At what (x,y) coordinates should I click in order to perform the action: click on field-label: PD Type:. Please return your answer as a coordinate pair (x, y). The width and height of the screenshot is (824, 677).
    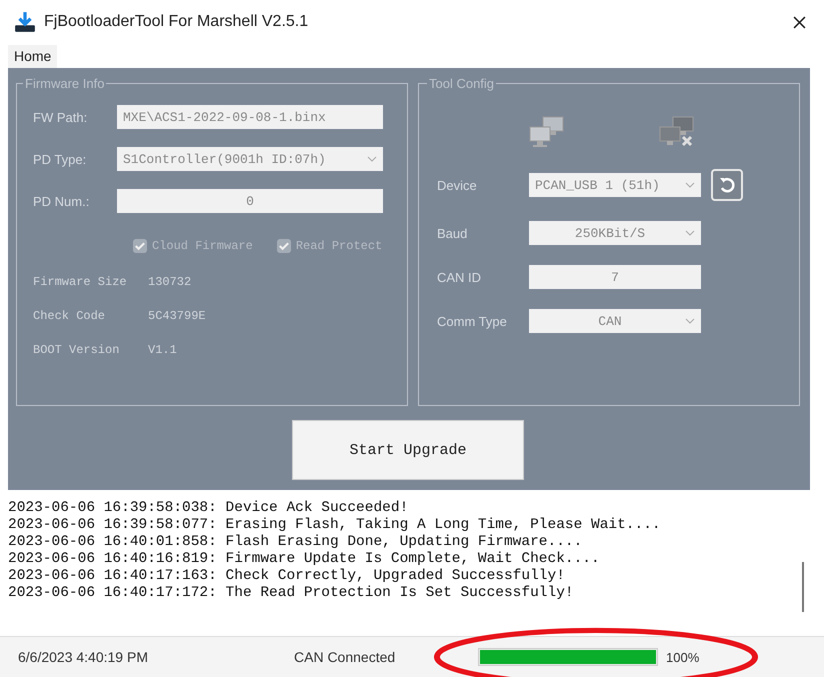
    Looking at the image, I should click on (60, 159).